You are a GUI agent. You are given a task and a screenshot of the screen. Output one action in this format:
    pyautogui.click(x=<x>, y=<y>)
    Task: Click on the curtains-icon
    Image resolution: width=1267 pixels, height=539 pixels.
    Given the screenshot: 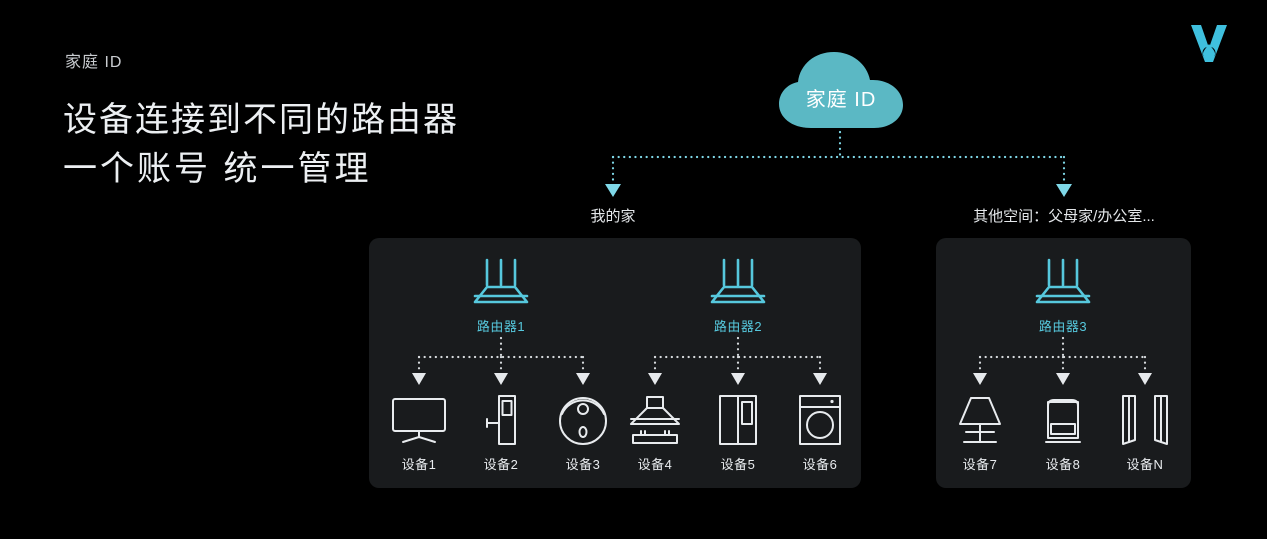 What is the action you would take?
    pyautogui.click(x=1145, y=418)
    